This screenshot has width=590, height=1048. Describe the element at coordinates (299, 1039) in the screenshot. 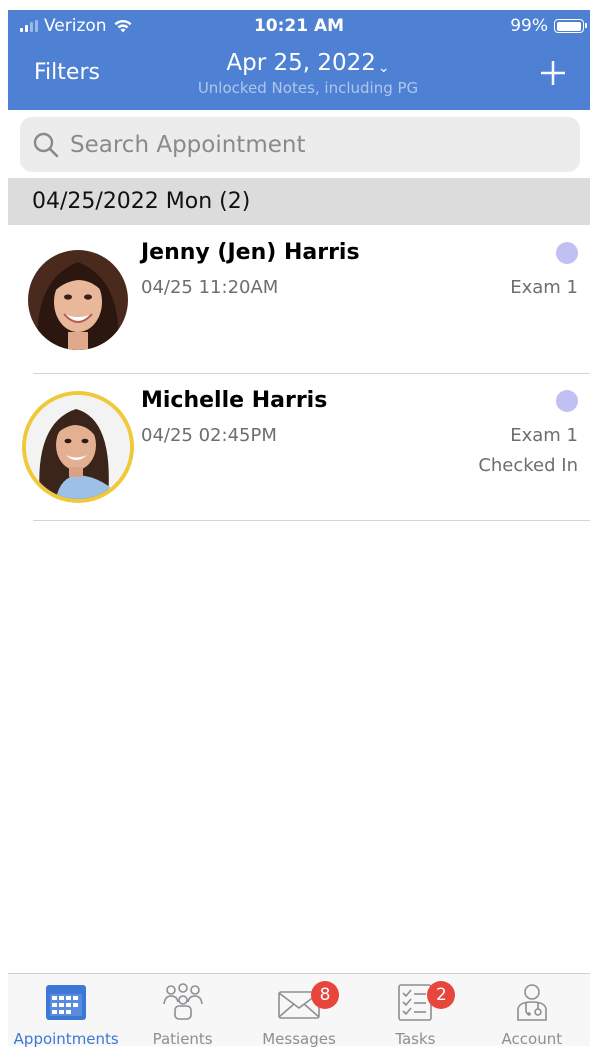

I see `tab-label: Messages` at that location.